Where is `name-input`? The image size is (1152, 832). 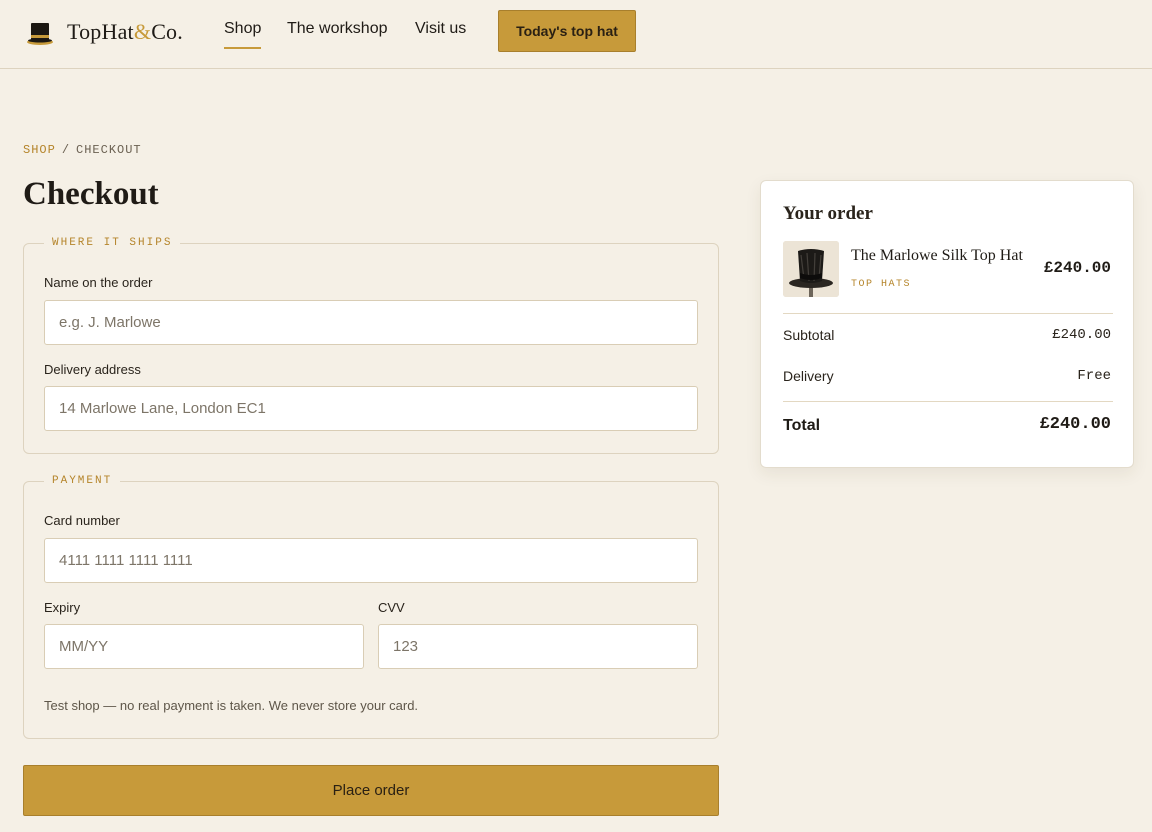 name-input is located at coordinates (371, 322).